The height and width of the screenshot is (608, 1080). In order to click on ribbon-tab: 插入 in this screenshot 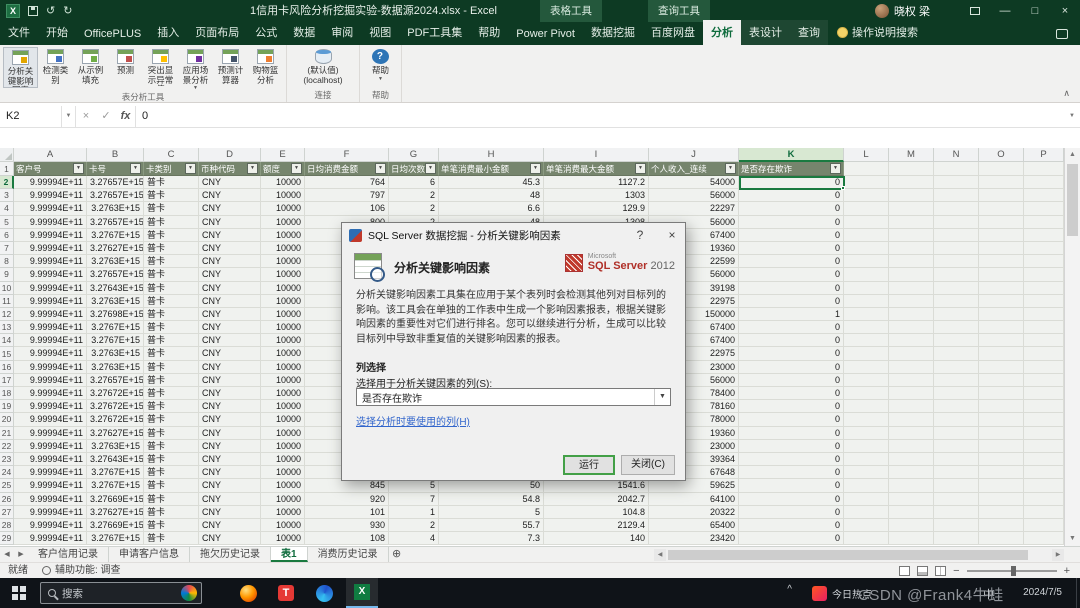, I will do `click(168, 32)`.